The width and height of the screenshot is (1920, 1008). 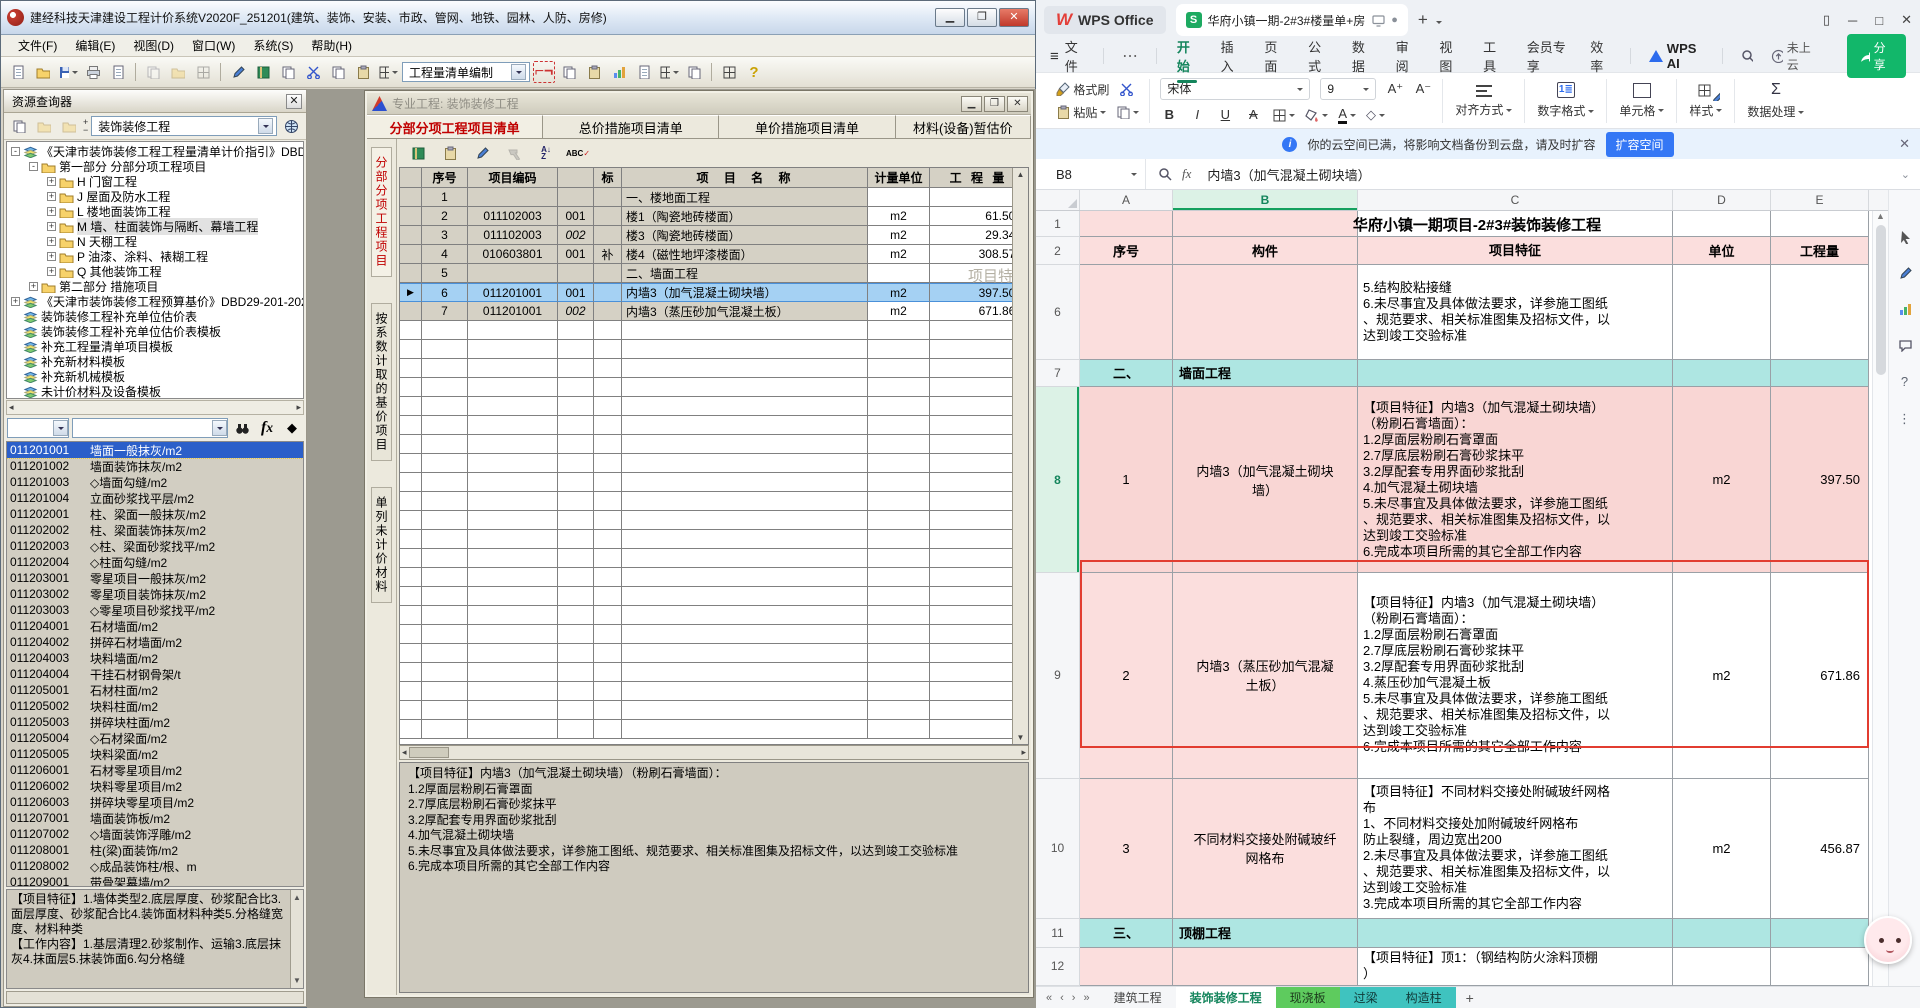 What do you see at coordinates (242, 428) in the screenshot?
I see `find-icon` at bounding box center [242, 428].